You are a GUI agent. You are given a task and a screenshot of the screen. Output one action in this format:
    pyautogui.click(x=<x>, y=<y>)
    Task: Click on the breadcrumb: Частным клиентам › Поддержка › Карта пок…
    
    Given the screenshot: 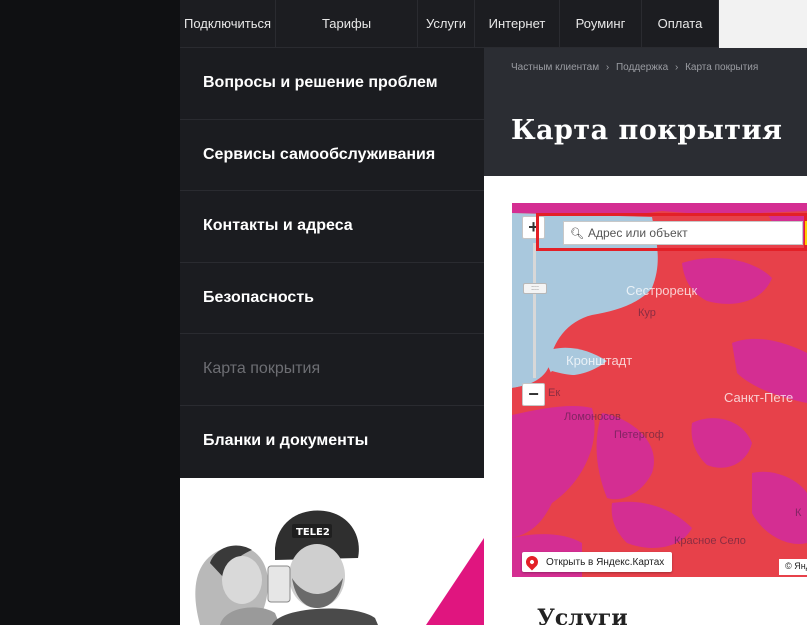 What is the action you would take?
    pyautogui.click(x=636, y=67)
    